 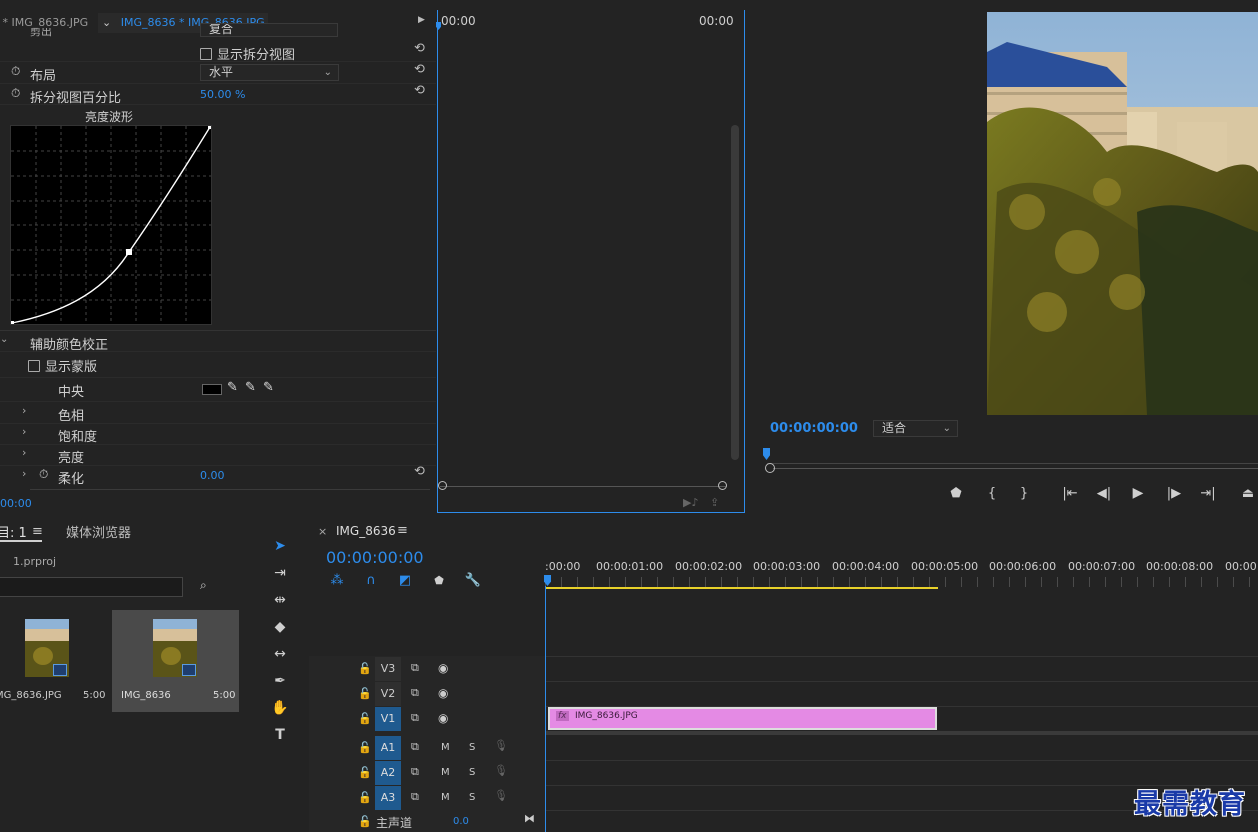 What do you see at coordinates (742, 718) in the screenshot?
I see `video-clip: fx IMG_8636.JPG` at bounding box center [742, 718].